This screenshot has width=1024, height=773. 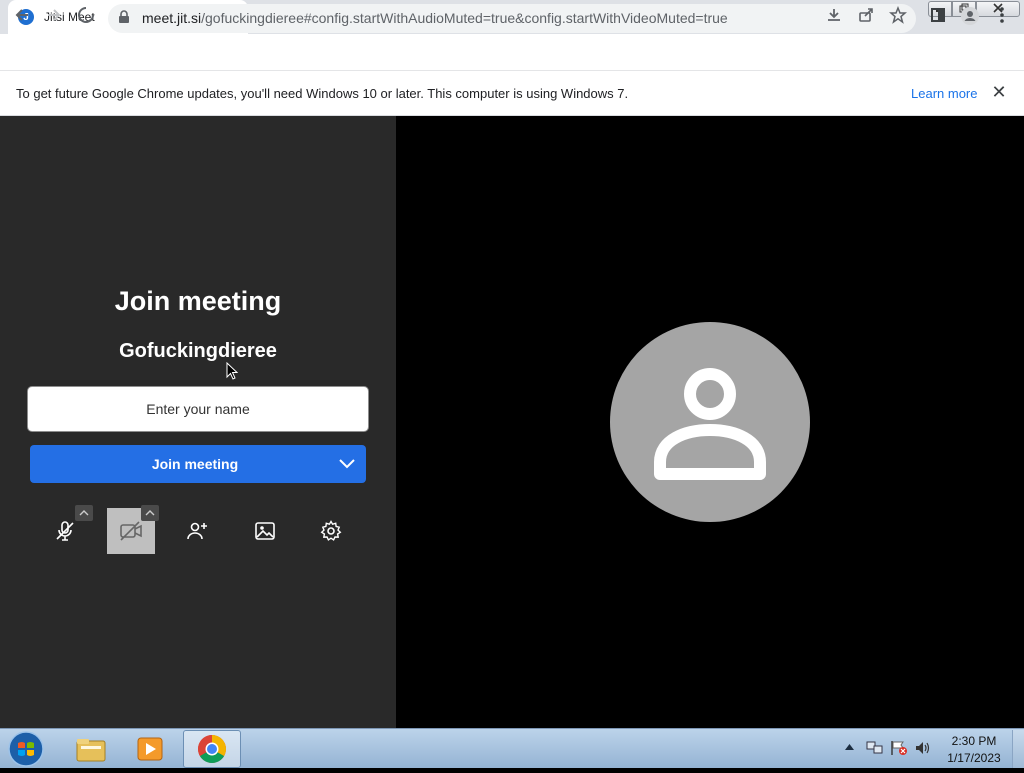 What do you see at coordinates (1002, 18) in the screenshot?
I see `kebab-menu-icon` at bounding box center [1002, 18].